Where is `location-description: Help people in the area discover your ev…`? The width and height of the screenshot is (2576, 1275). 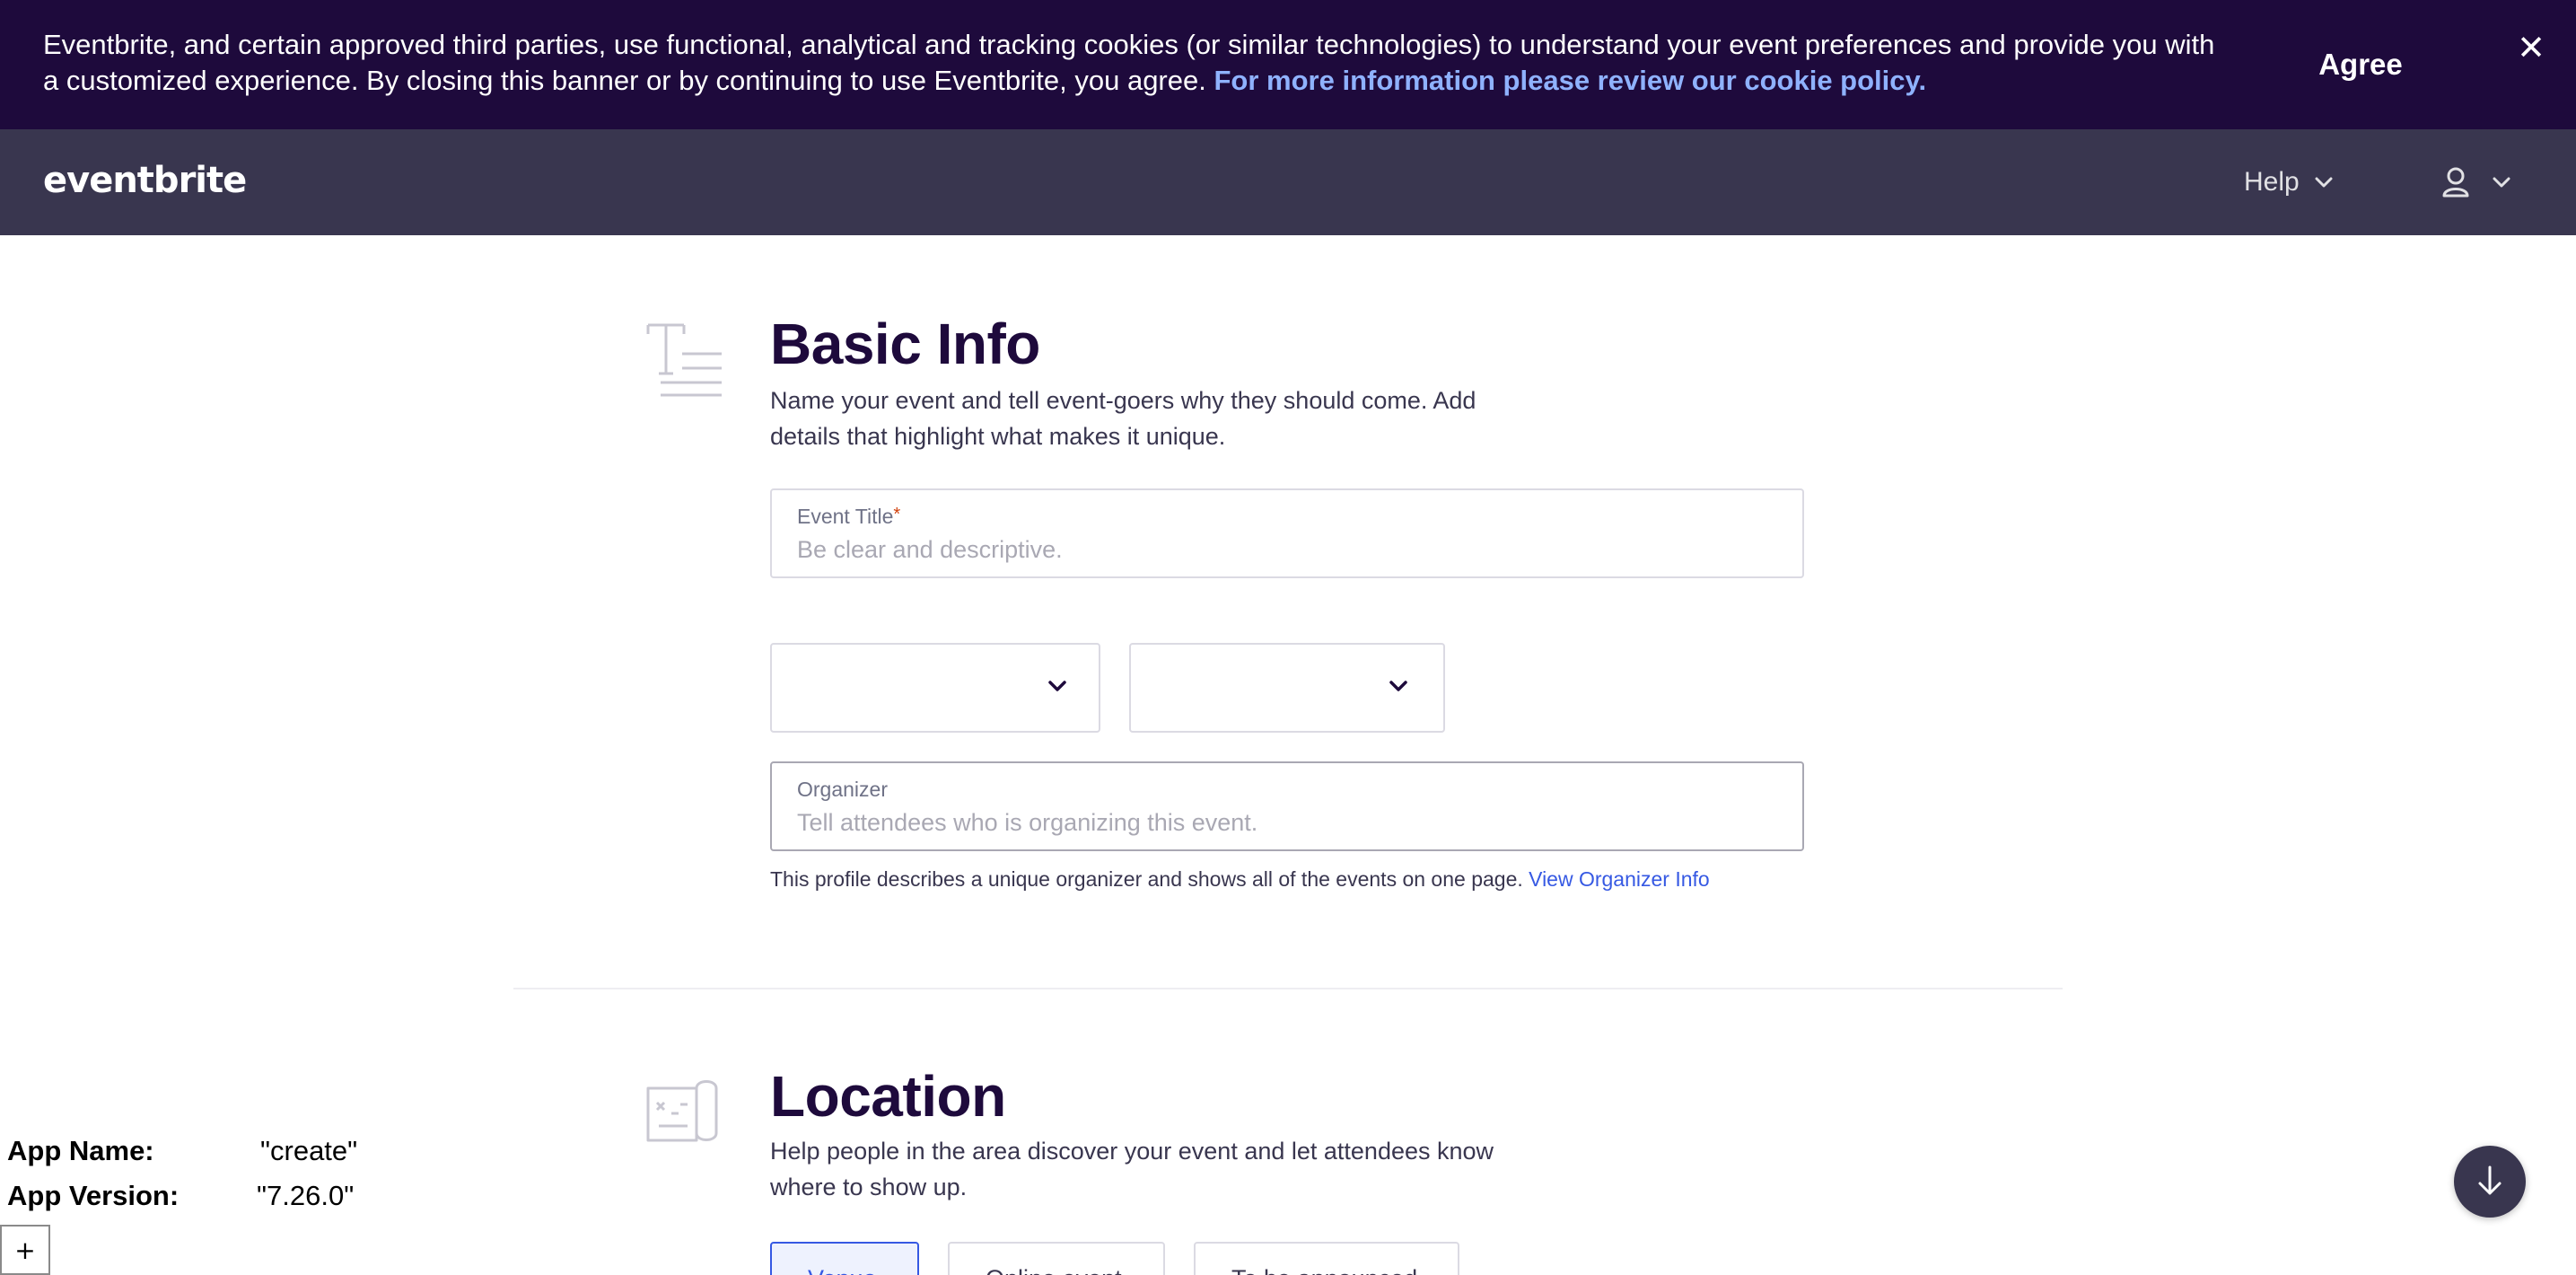 location-description: Help people in the area discover your ev… is located at coordinates (1132, 1169).